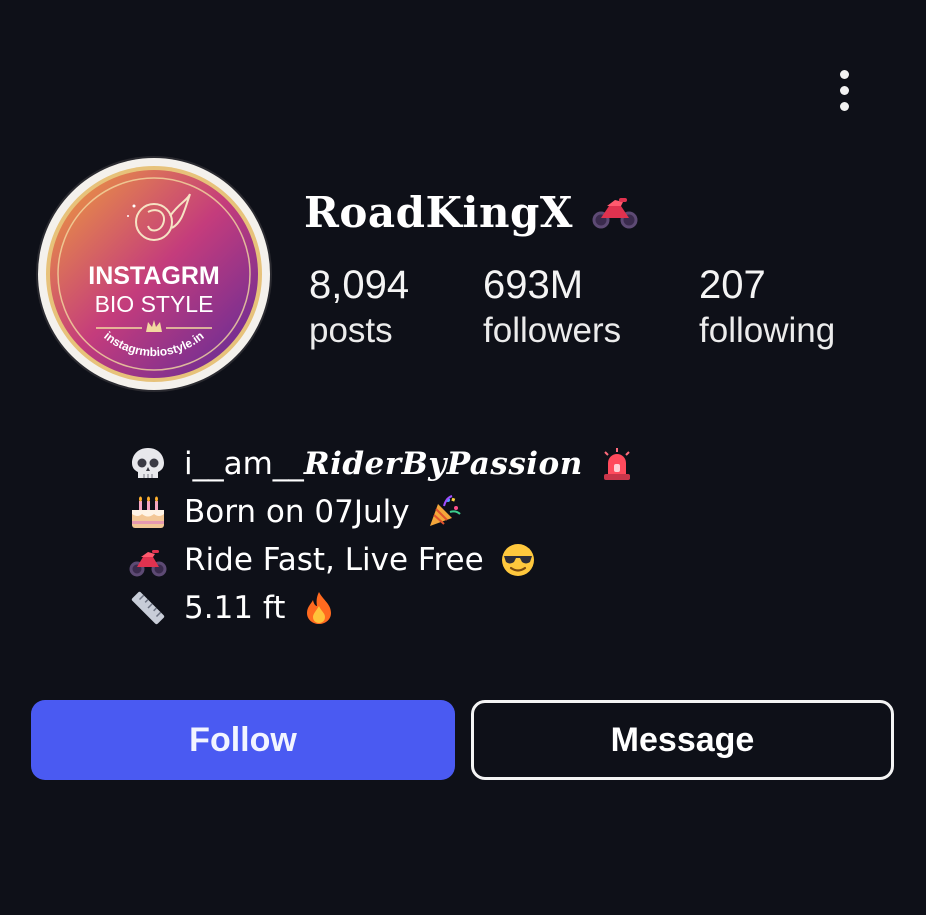 This screenshot has height=915, width=926. Describe the element at coordinates (844, 74) in the screenshot. I see `more-vertical-icon` at that location.